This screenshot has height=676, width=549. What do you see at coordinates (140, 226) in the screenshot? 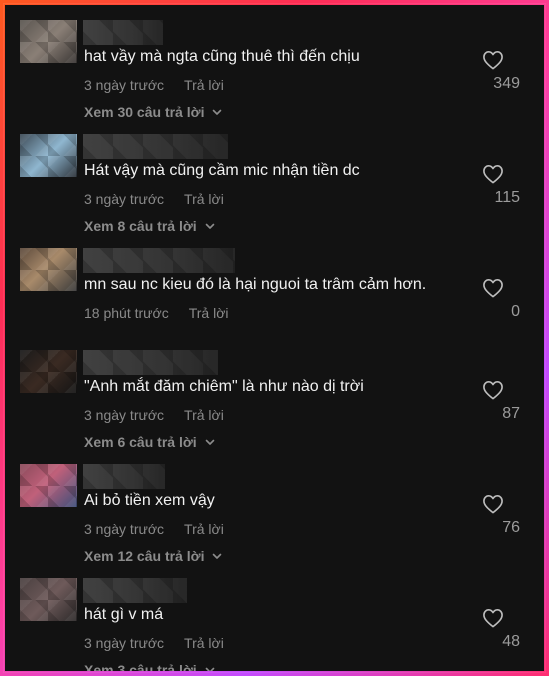
I see `view-replies-label: Xem 8 câu trả lời` at bounding box center [140, 226].